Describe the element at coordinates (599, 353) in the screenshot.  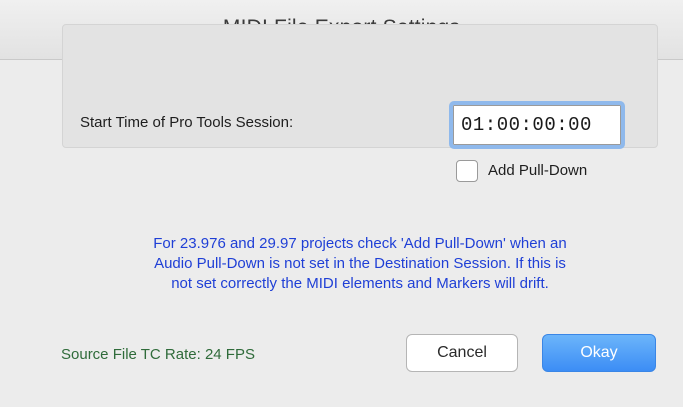
I see `okay-button: Okay` at that location.